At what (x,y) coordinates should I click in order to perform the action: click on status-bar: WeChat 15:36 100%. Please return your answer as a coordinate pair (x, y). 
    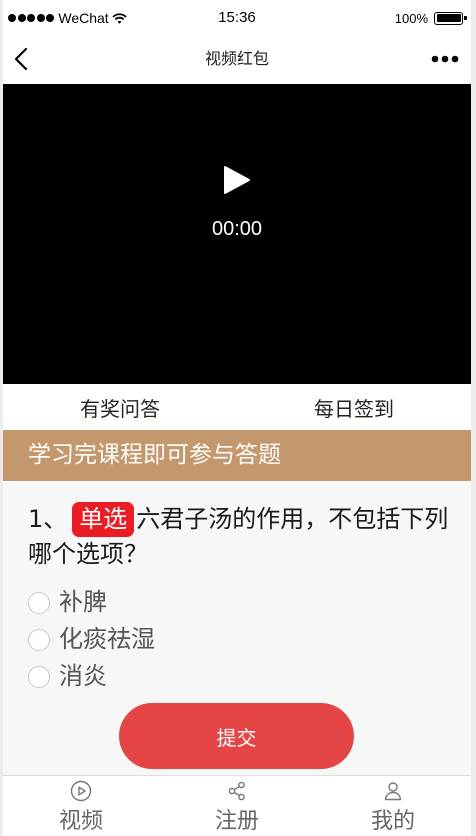
    Looking at the image, I should click on (237, 18).